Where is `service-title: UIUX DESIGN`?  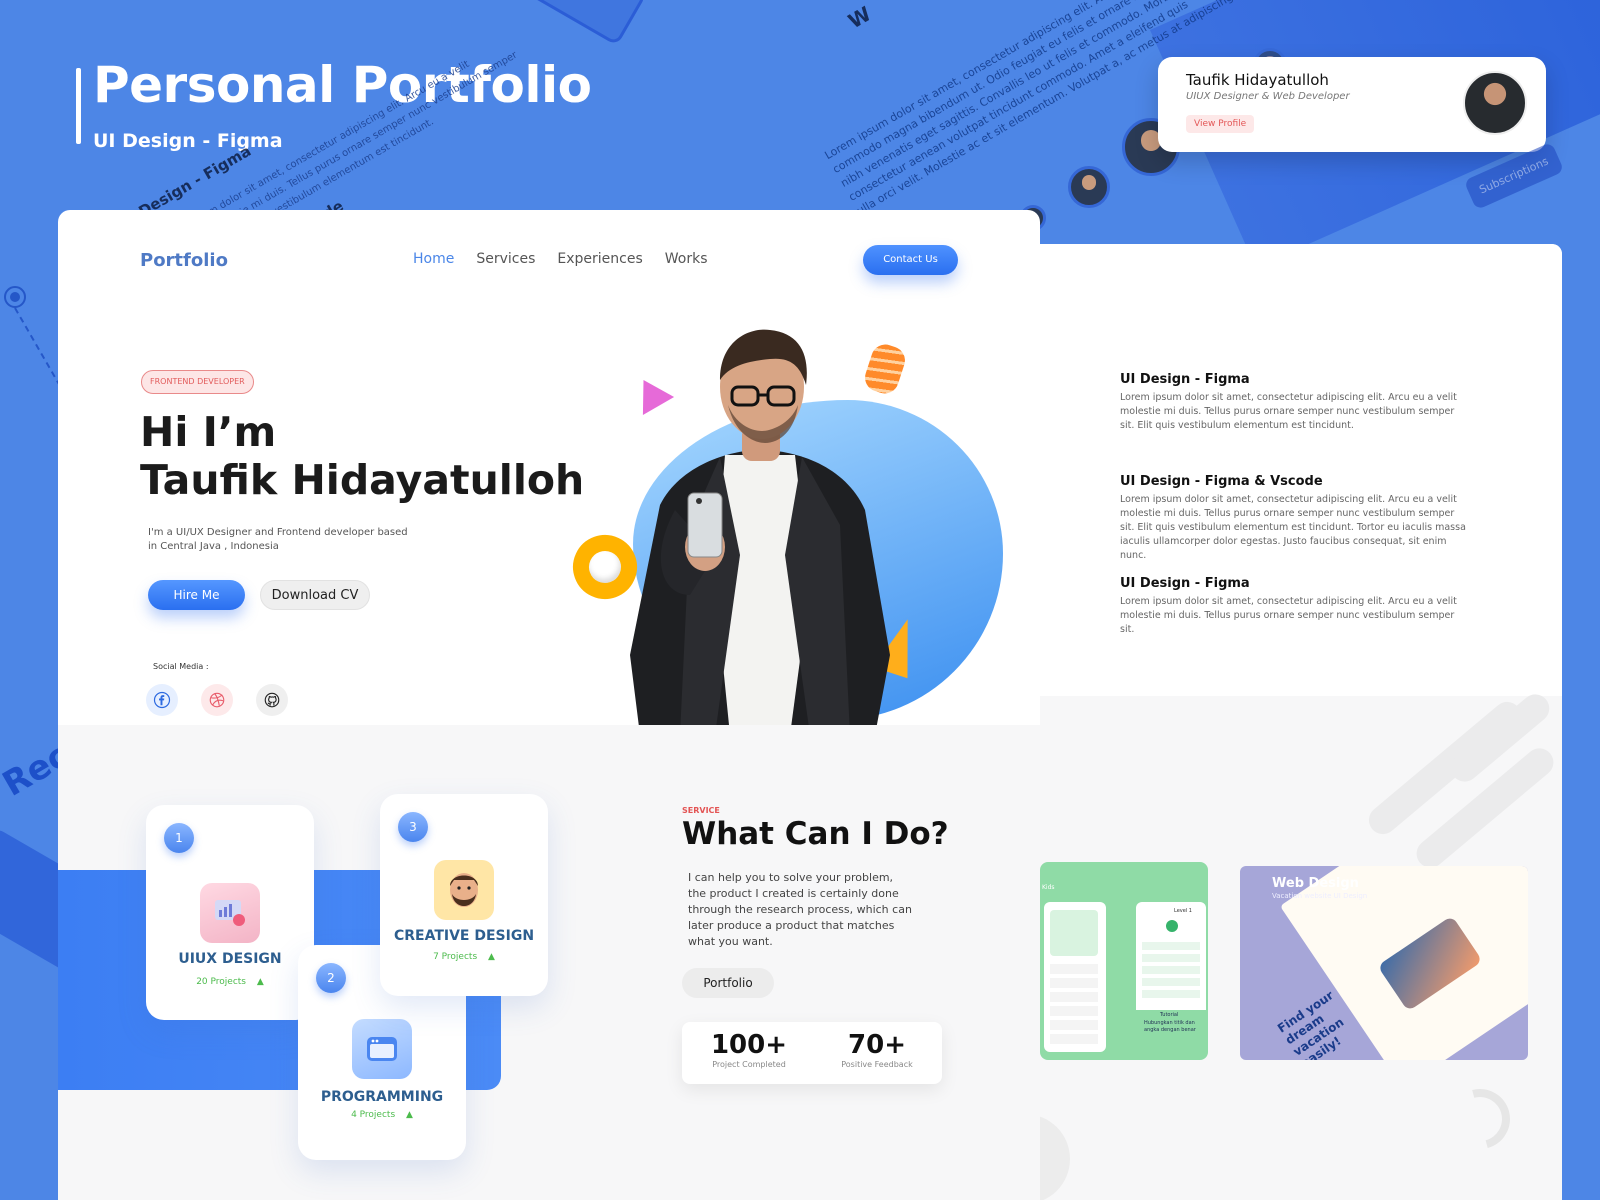 service-title: UIUX DESIGN is located at coordinates (230, 959).